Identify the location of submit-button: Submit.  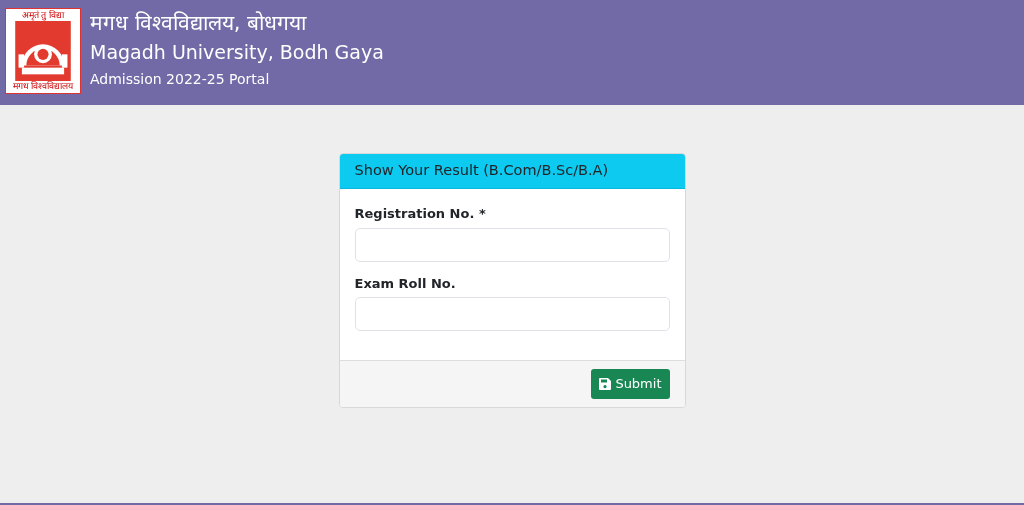
(630, 384).